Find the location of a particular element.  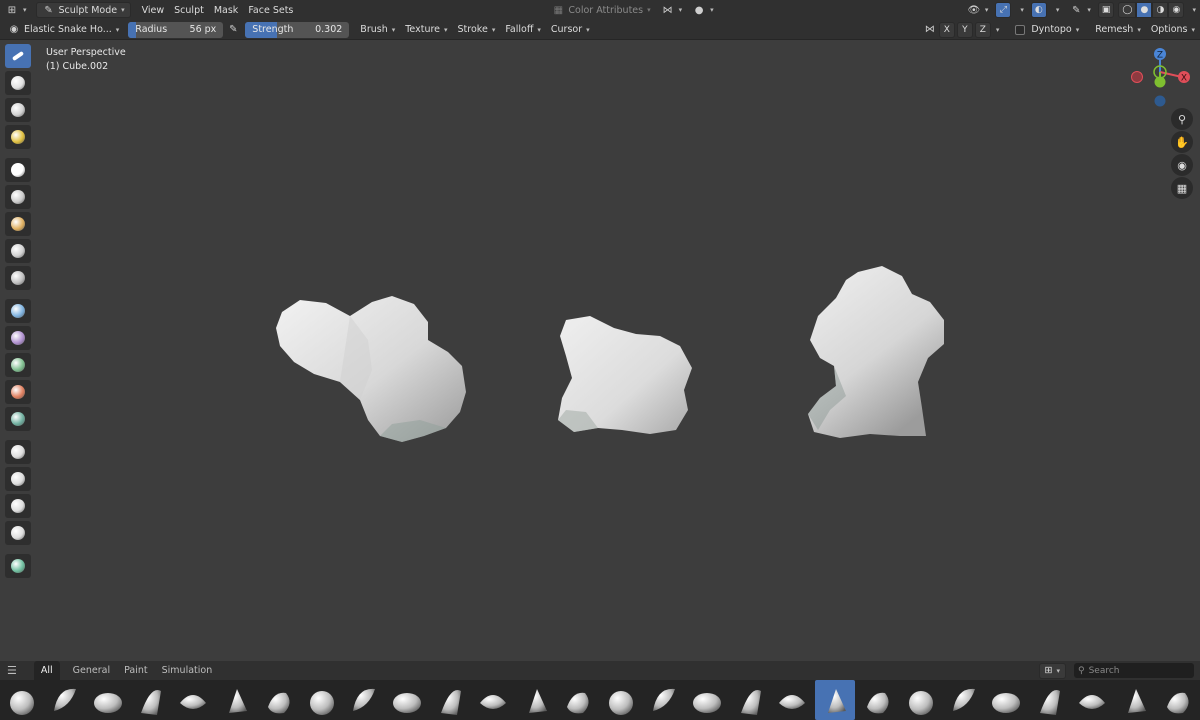

line-project-tool is located at coordinates (18, 311).